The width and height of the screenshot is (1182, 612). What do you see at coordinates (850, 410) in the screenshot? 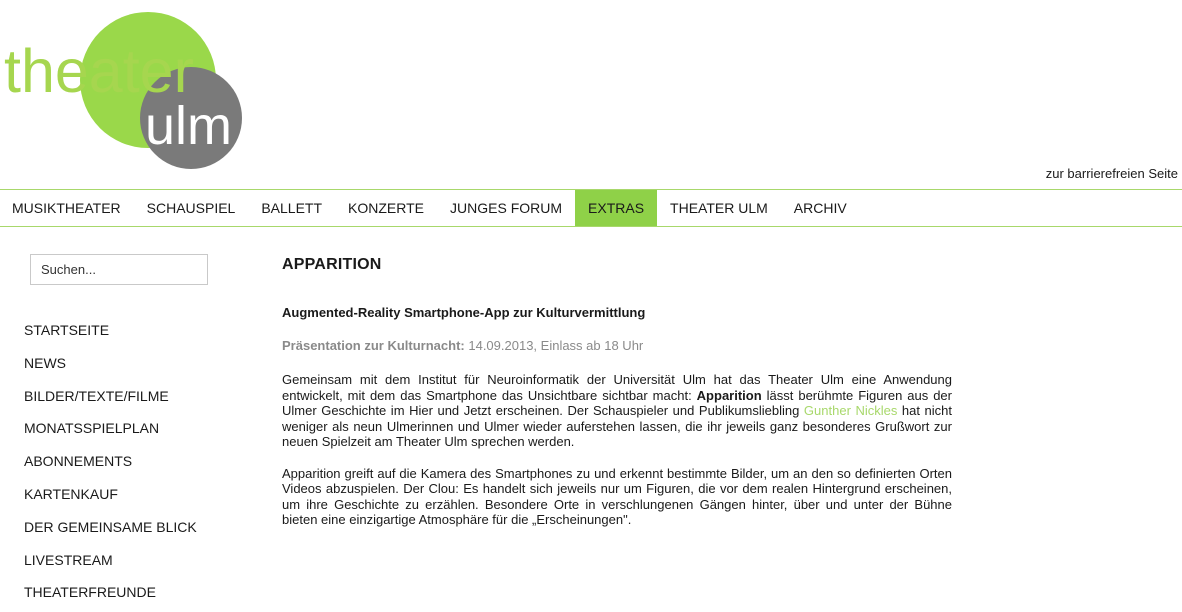
I see `actor-link: Gunther Nickles` at bounding box center [850, 410].